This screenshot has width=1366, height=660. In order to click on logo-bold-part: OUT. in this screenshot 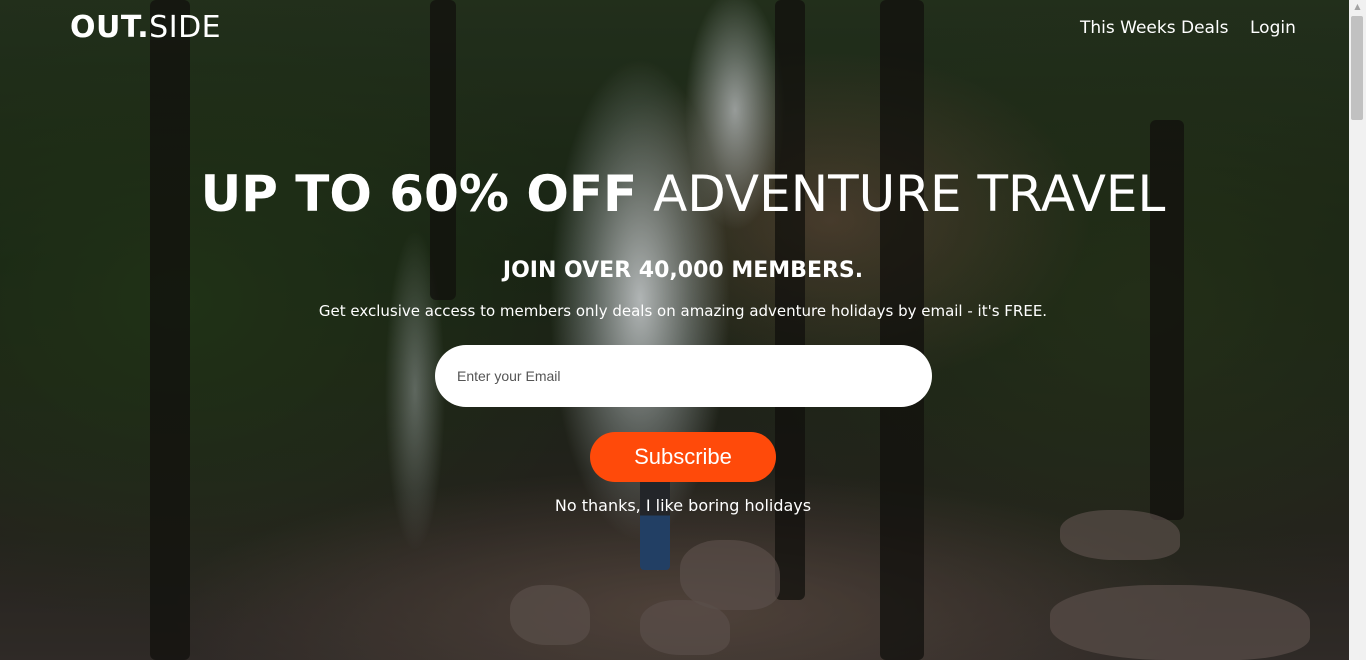, I will do `click(110, 27)`.